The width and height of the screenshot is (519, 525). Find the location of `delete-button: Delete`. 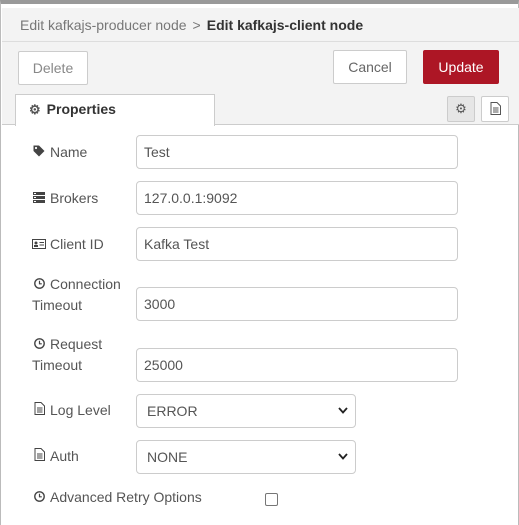

delete-button: Delete is located at coordinates (53, 68).